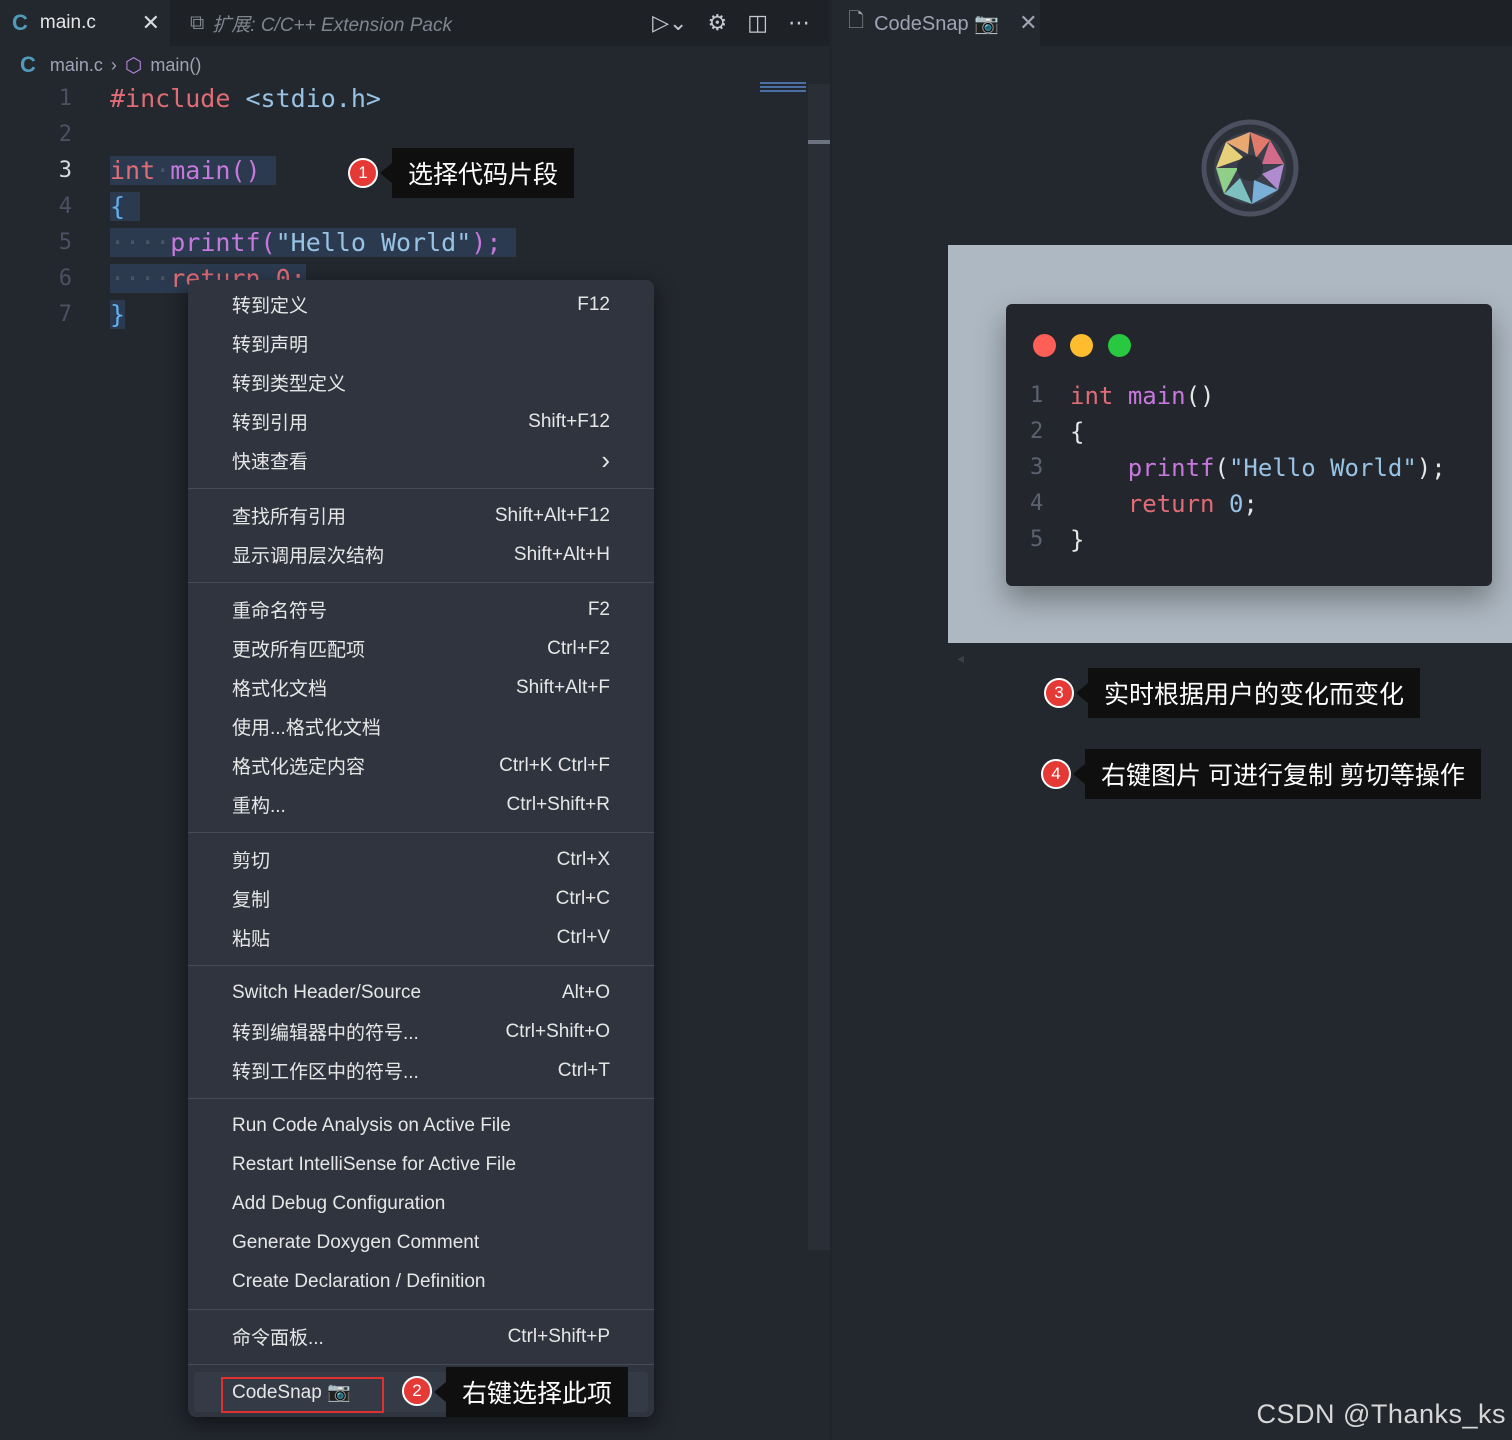 The width and height of the screenshot is (1512, 1440). Describe the element at coordinates (731, 23) in the screenshot. I see `editor-toolbar: ▷⌄ ⚙ ◫ ⋯` at that location.